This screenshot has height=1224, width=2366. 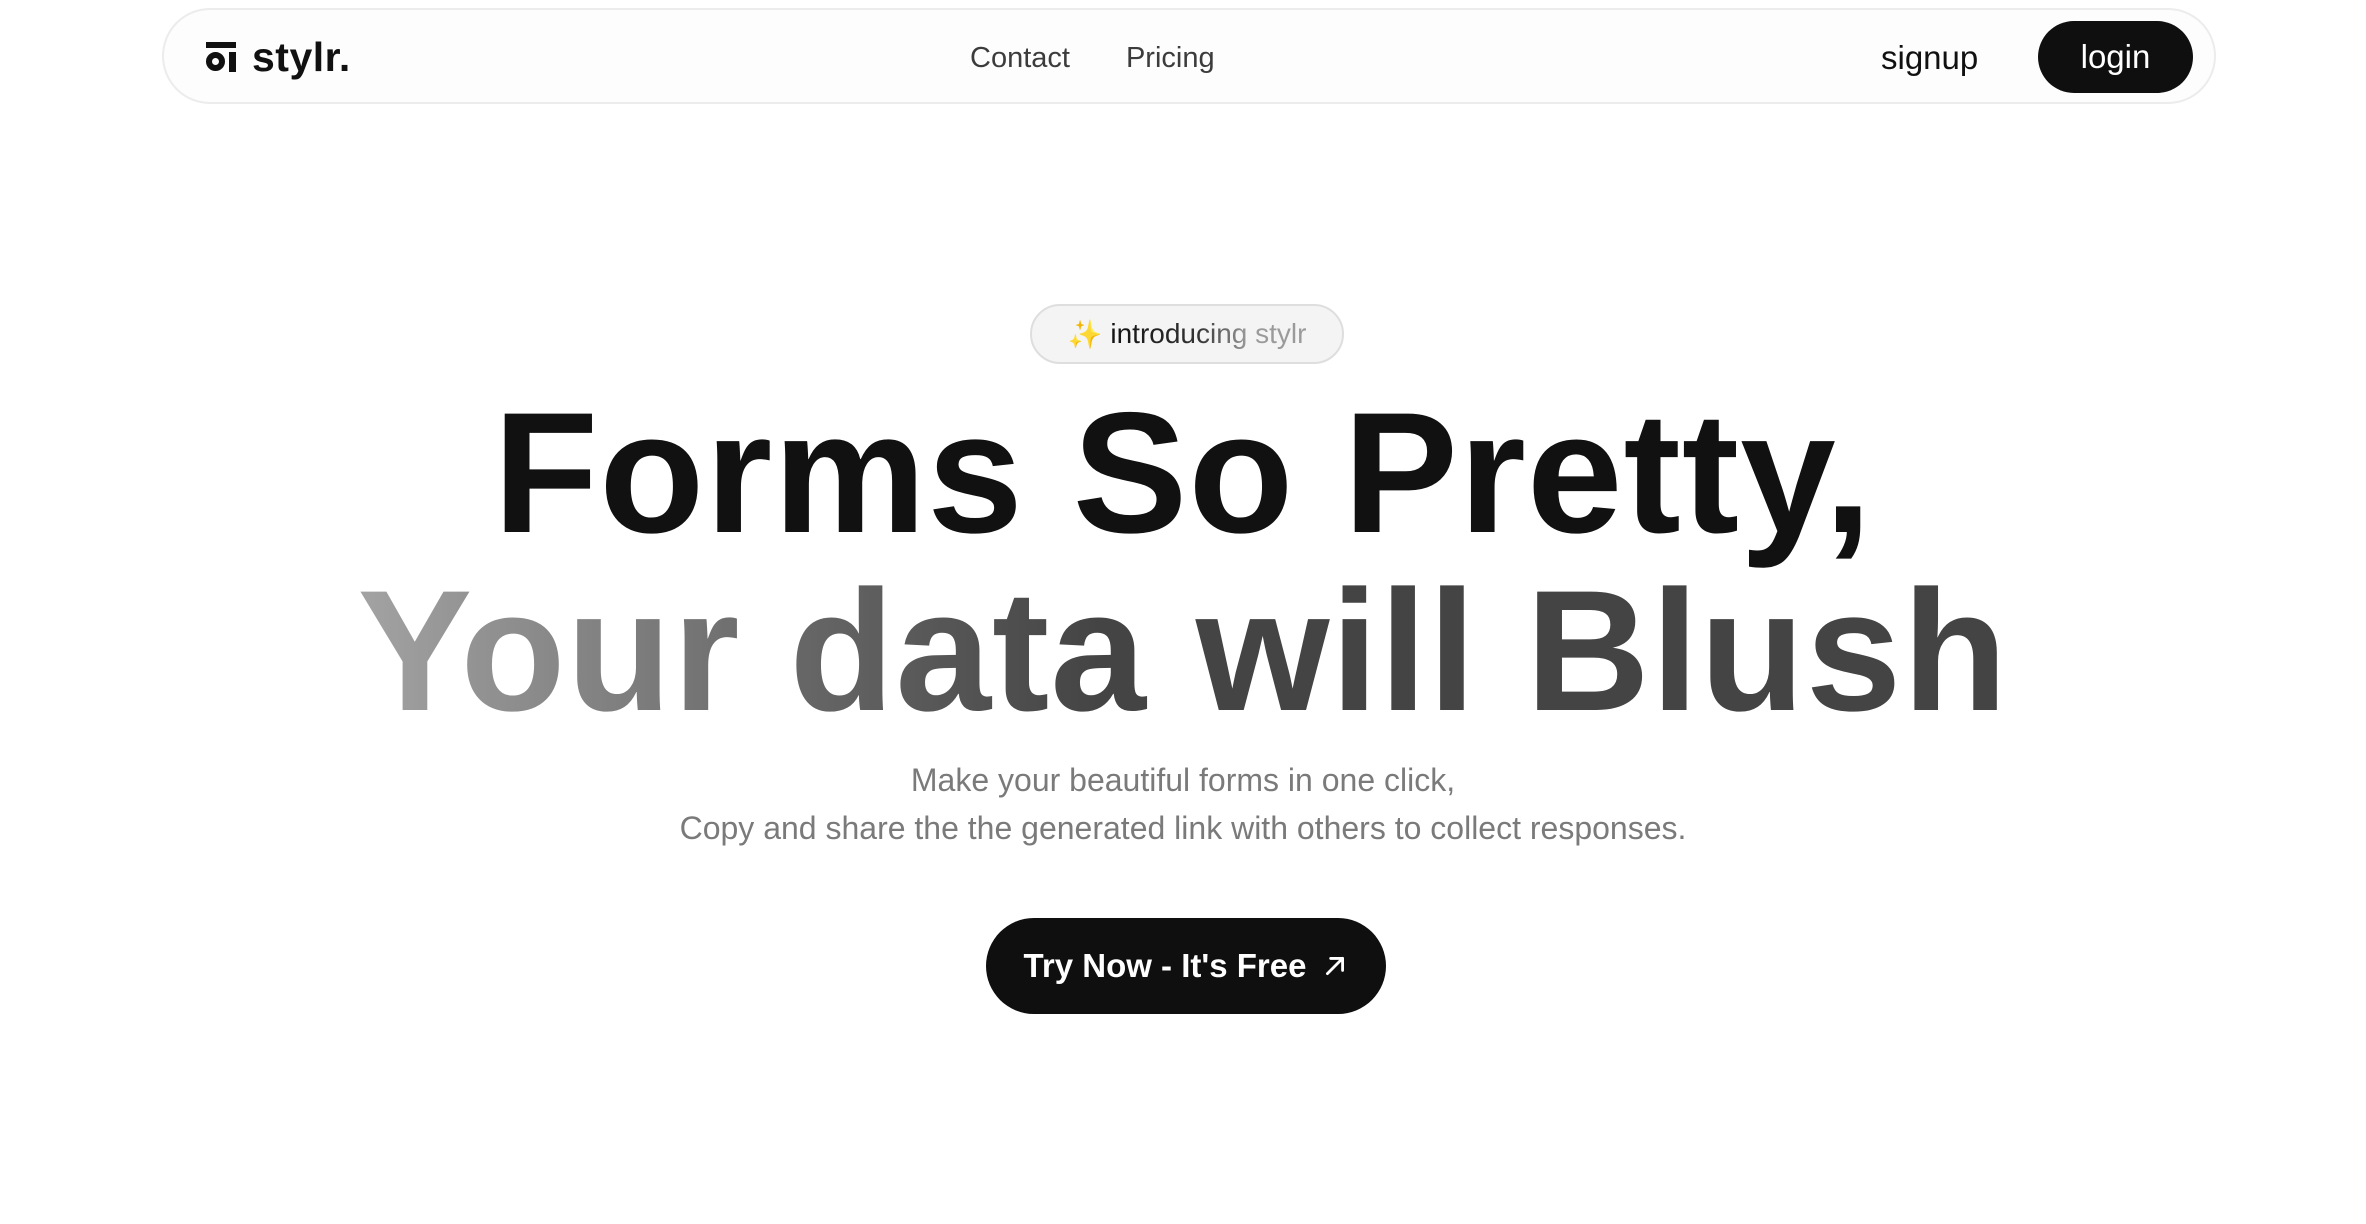 I want to click on nav-link-contact: Contact, so click(x=1020, y=58).